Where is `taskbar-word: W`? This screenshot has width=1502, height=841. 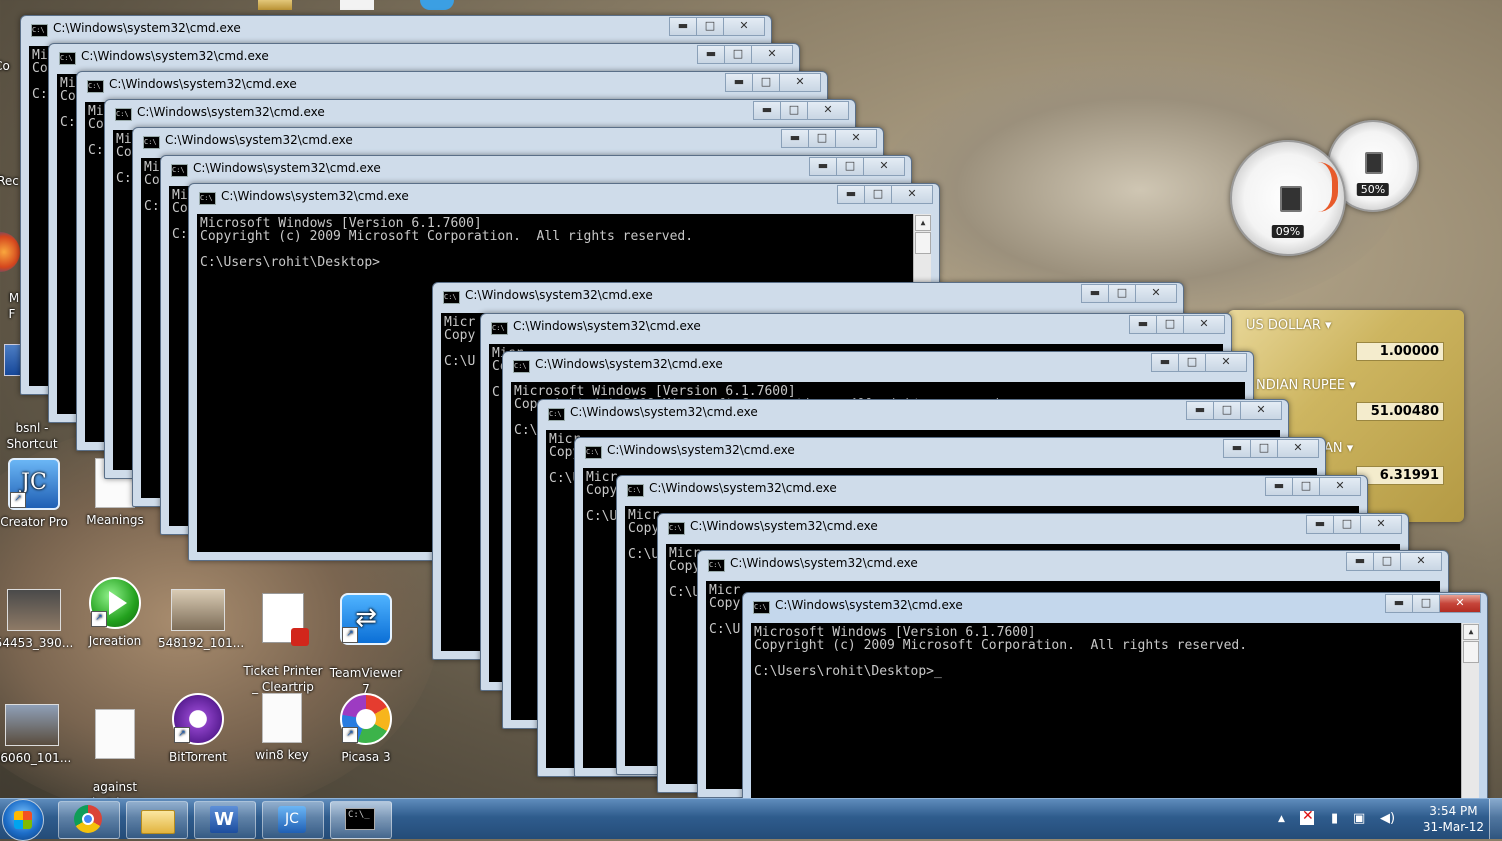
taskbar-word: W is located at coordinates (225, 820).